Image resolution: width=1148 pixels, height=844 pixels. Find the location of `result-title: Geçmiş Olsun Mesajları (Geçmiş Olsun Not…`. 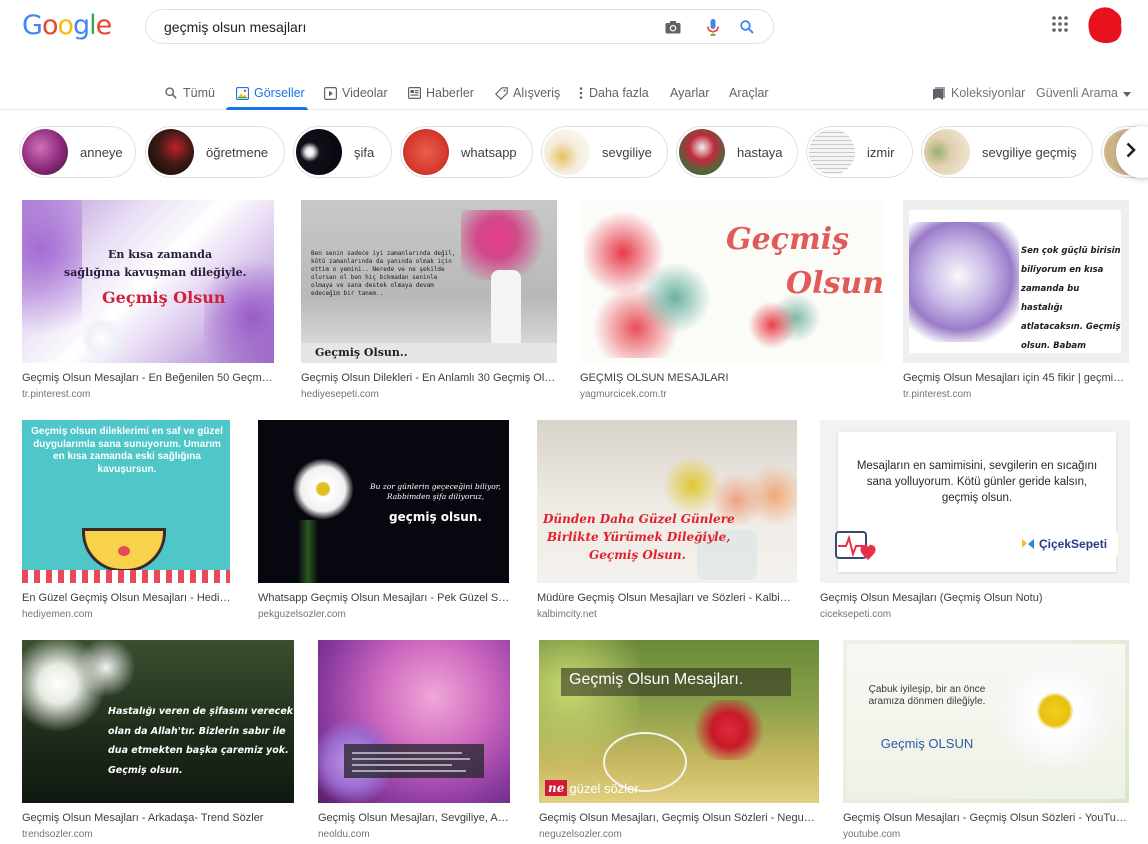

result-title: Geçmiş Olsun Mesajları (Geçmiş Olsun Not… is located at coordinates (931, 598).